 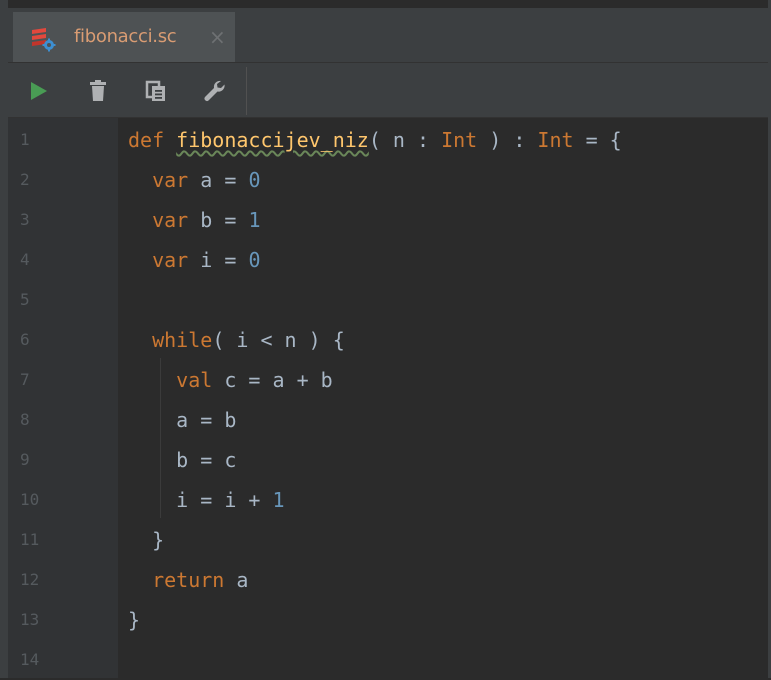 I want to click on line-number: 8, so click(x=25, y=419).